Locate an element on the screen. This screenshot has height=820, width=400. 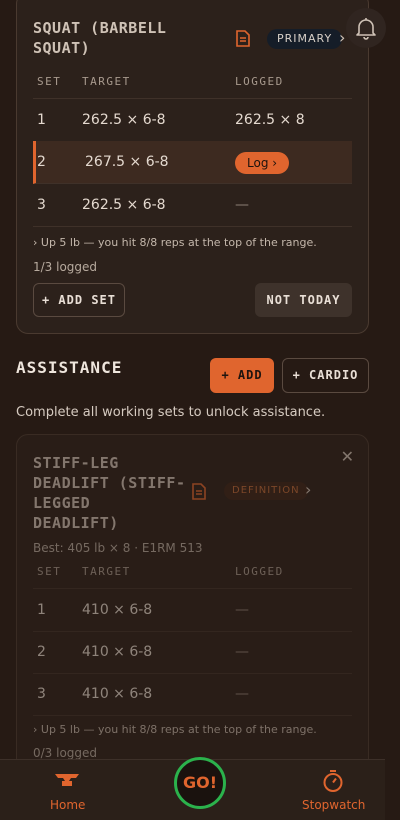
assistance-heading: ASSISTANCE is located at coordinates (69, 367).